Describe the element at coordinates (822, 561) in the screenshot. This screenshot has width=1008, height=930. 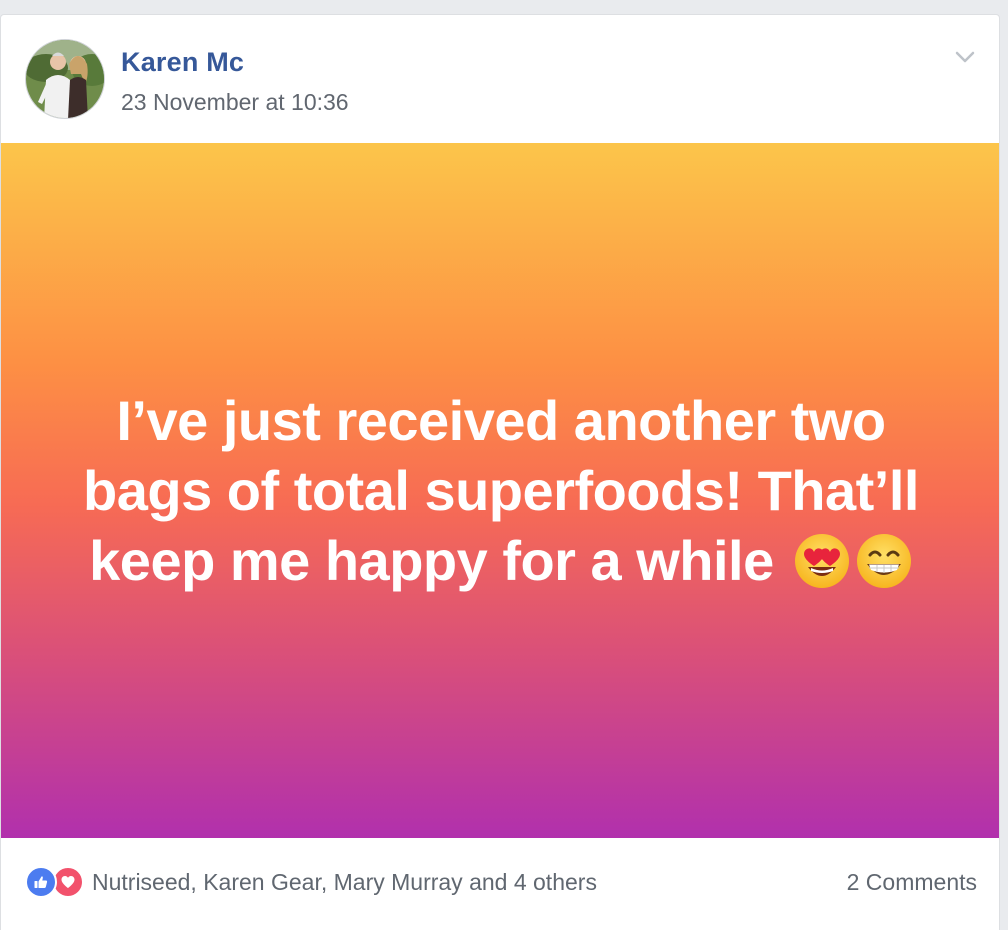
I see `heart-eyes-emoji-icon` at that location.